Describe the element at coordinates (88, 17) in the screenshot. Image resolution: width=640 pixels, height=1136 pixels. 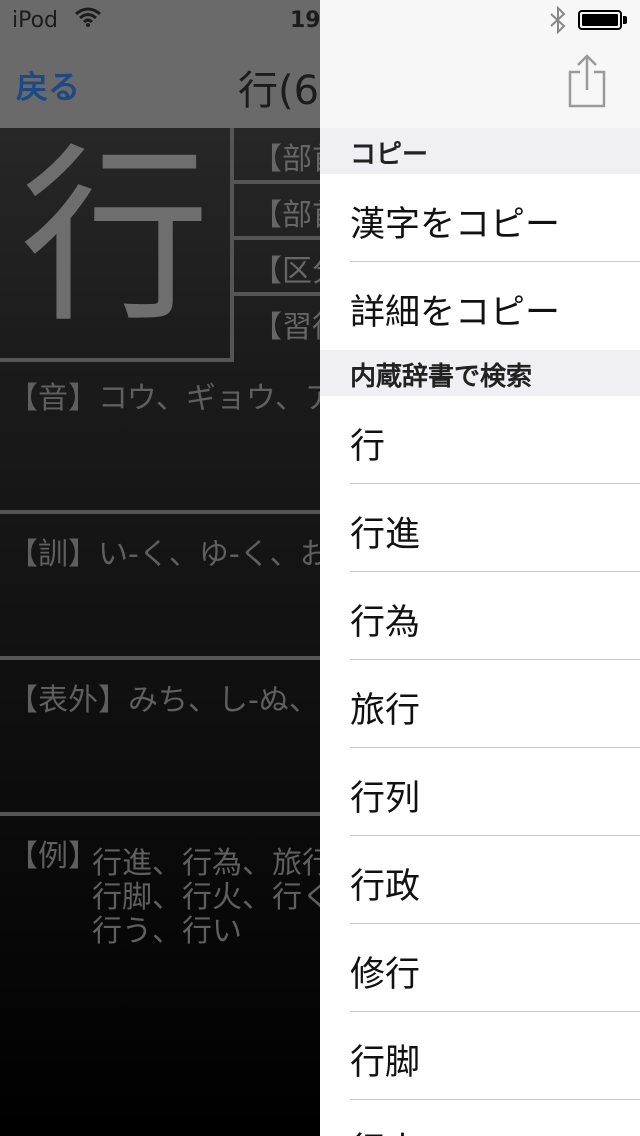
I see `wifi-icon` at that location.